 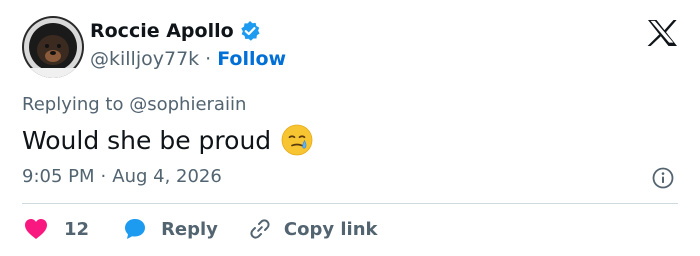 I want to click on author-handle: @killjoy77k, so click(x=144, y=59).